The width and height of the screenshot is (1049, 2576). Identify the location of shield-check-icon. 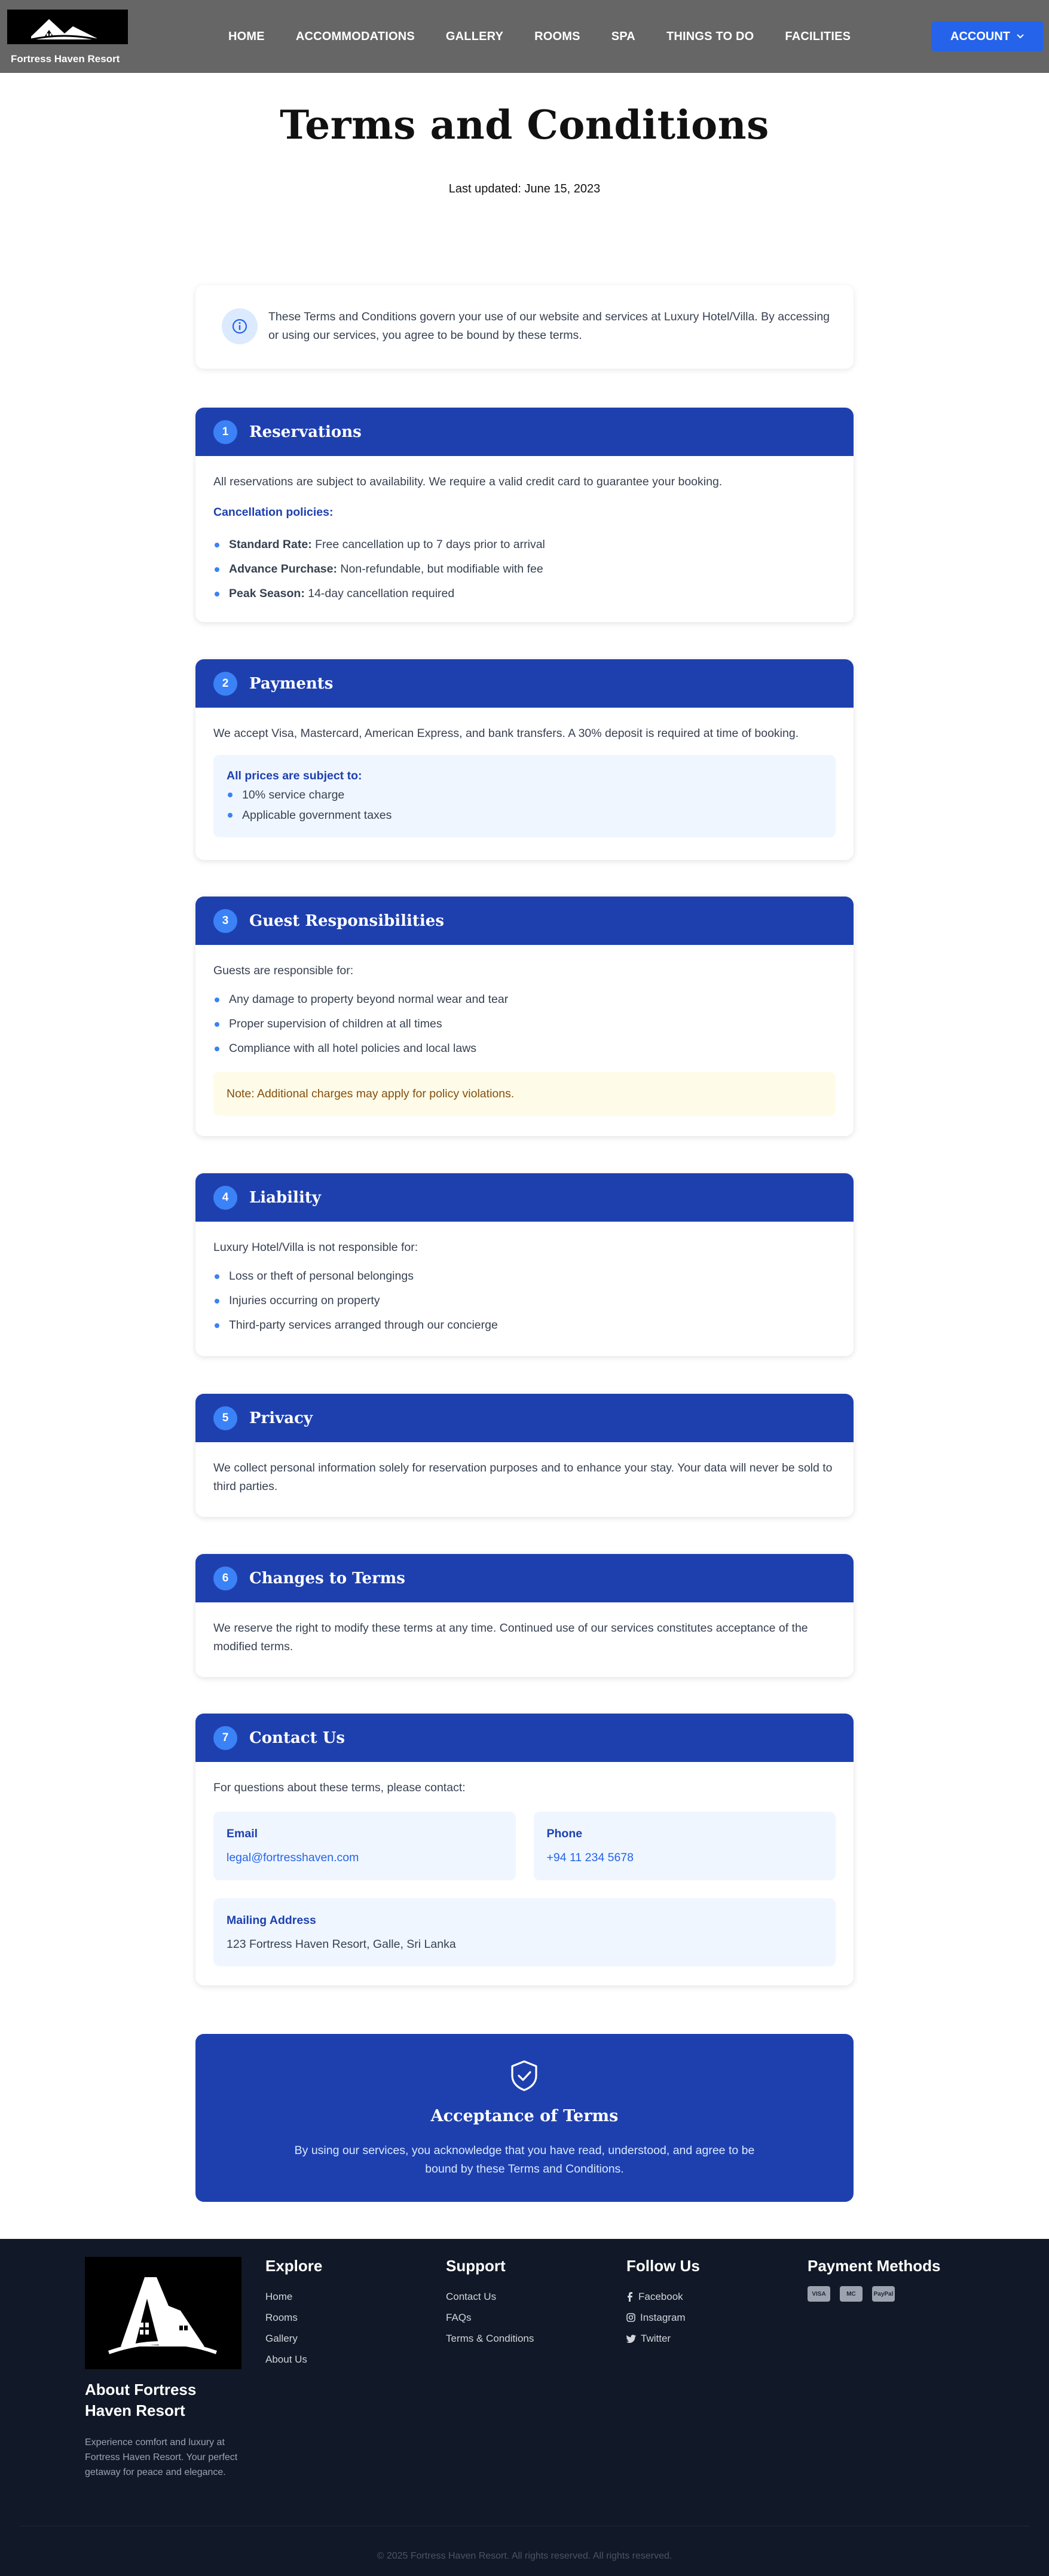
(524, 2075).